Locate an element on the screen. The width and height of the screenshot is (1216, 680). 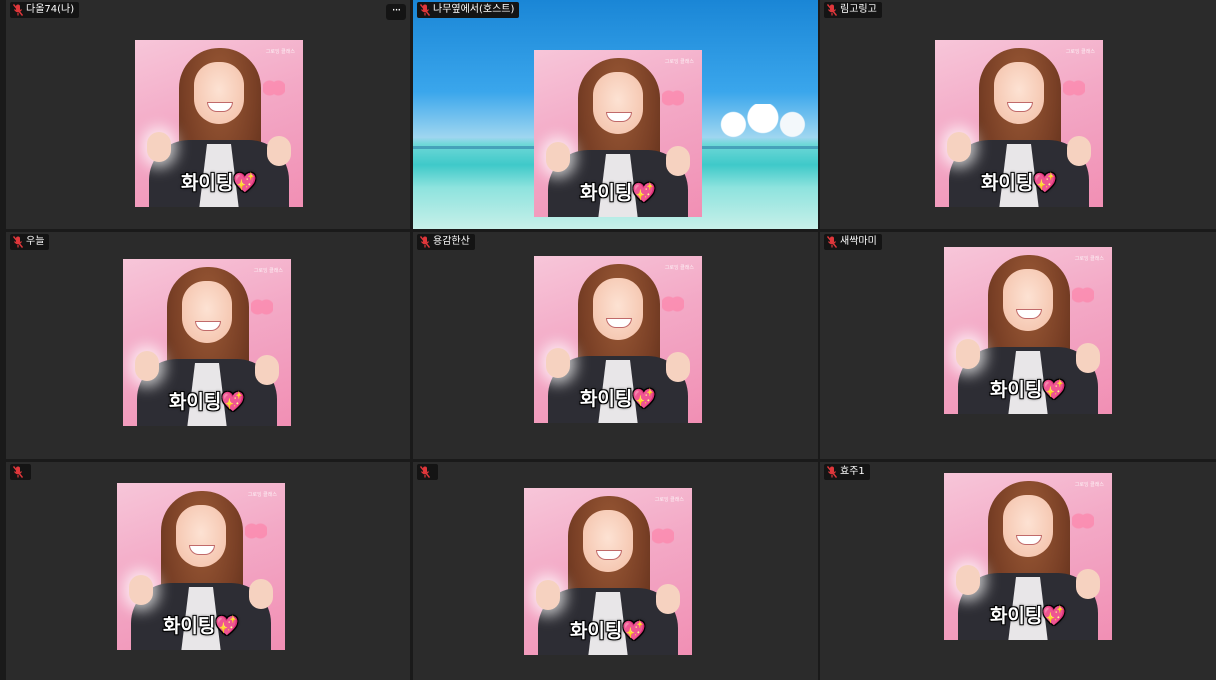
participant-name-tag: 우늘 is located at coordinates (30, 242).